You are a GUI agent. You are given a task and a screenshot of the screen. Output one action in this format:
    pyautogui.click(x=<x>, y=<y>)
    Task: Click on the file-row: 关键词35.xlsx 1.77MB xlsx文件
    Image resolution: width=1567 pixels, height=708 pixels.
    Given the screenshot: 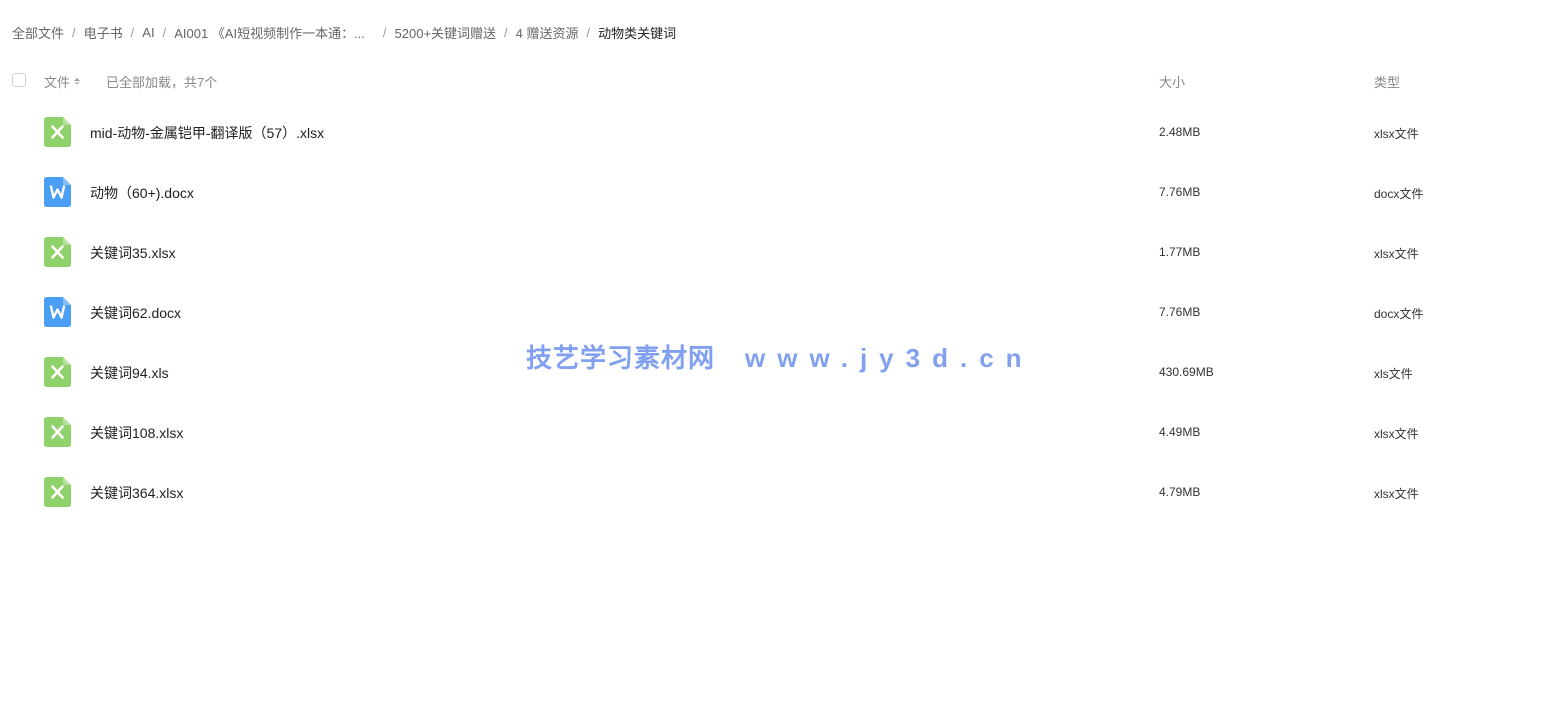 What is the action you would take?
    pyautogui.click(x=783, y=256)
    